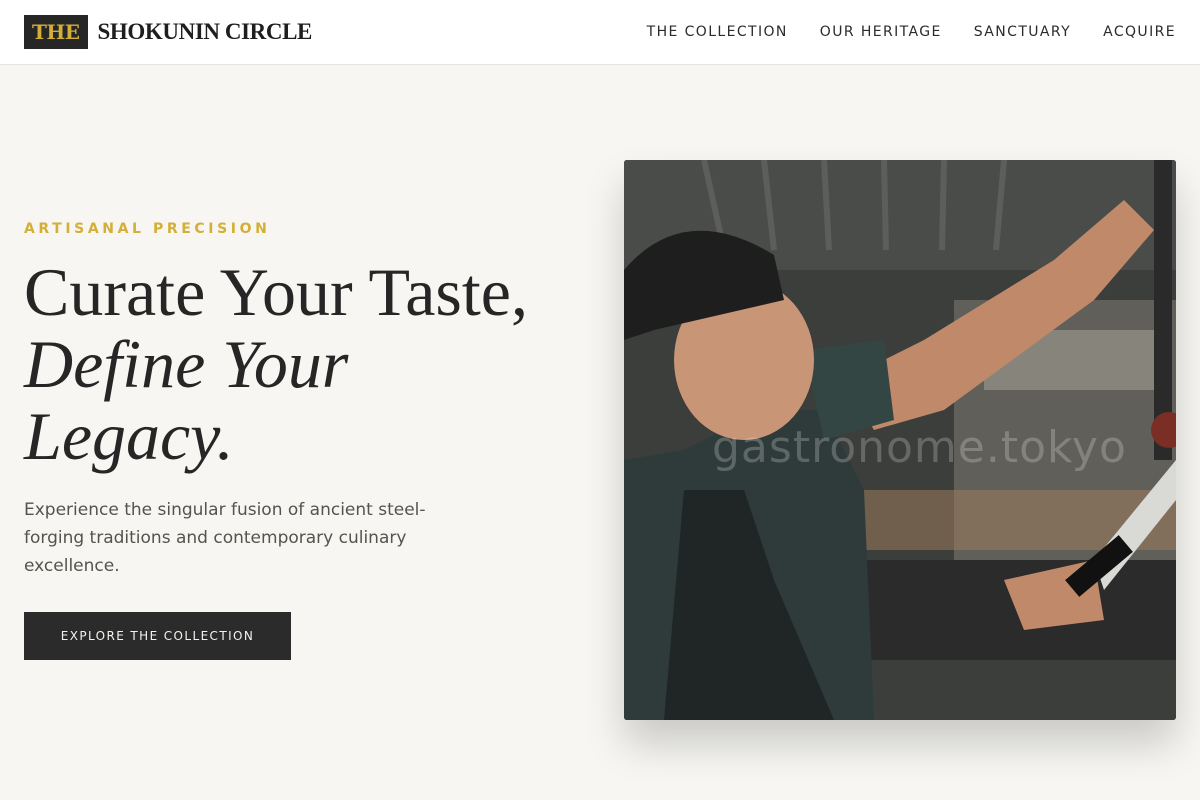  I want to click on photo-watermark: gastronome.tokyo, so click(919, 447).